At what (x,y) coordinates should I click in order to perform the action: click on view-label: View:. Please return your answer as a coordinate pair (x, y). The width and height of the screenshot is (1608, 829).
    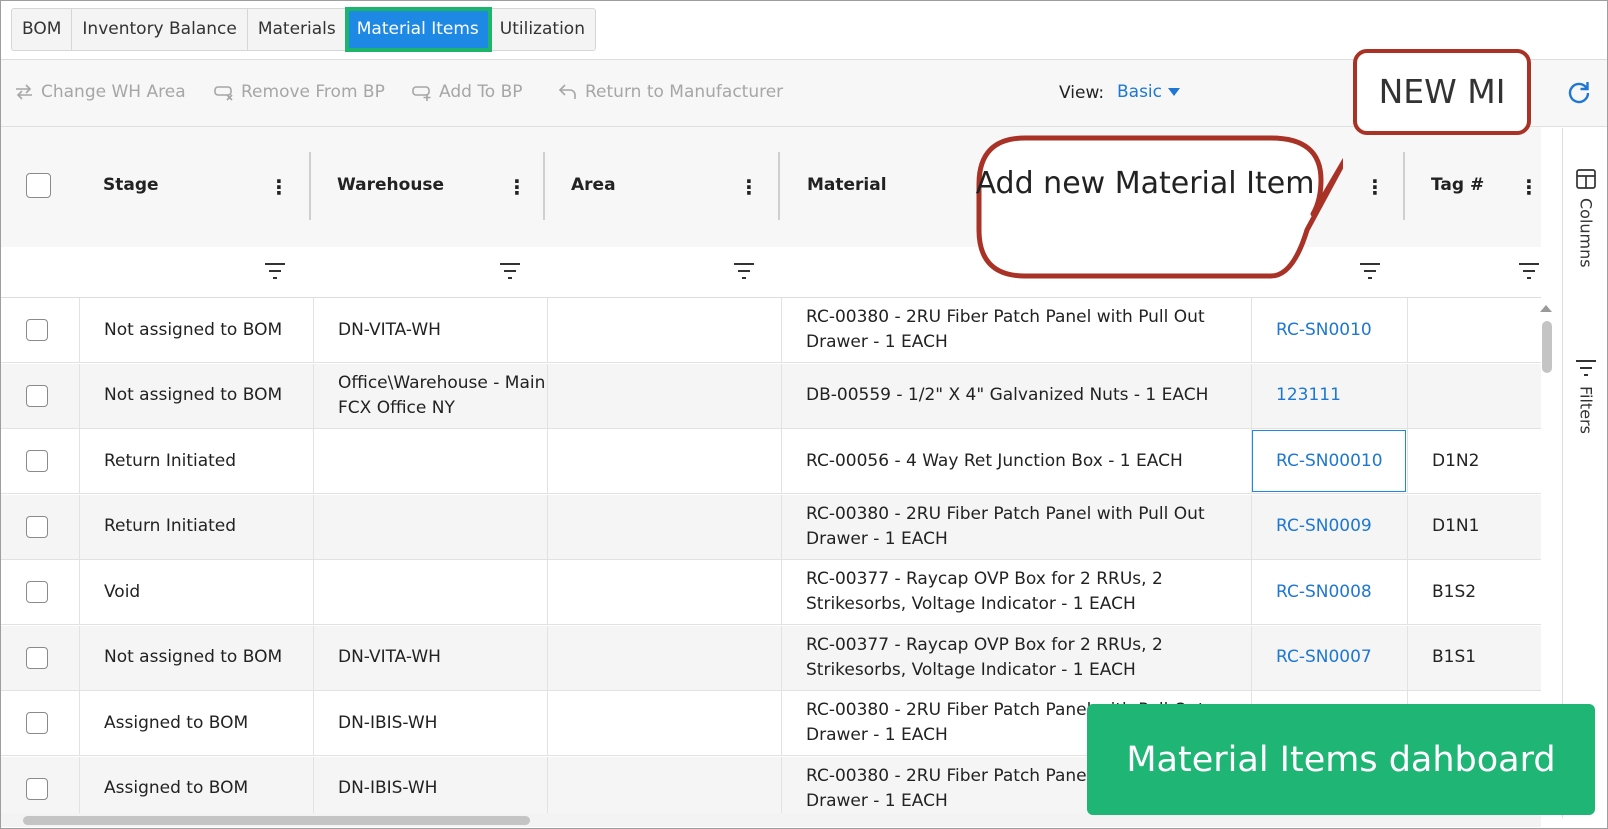
    Looking at the image, I should click on (1082, 93).